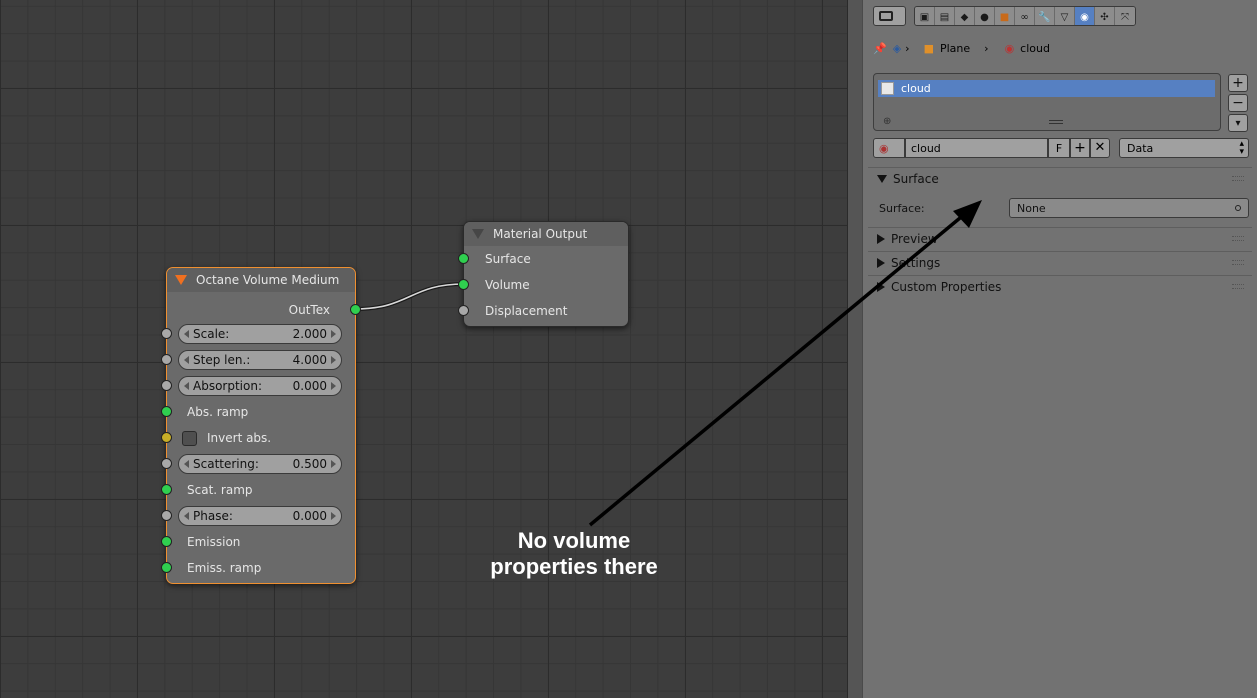  What do you see at coordinates (1241, 148) in the screenshot?
I see `chevron-updown-icon: ▴ ▾` at bounding box center [1241, 148].